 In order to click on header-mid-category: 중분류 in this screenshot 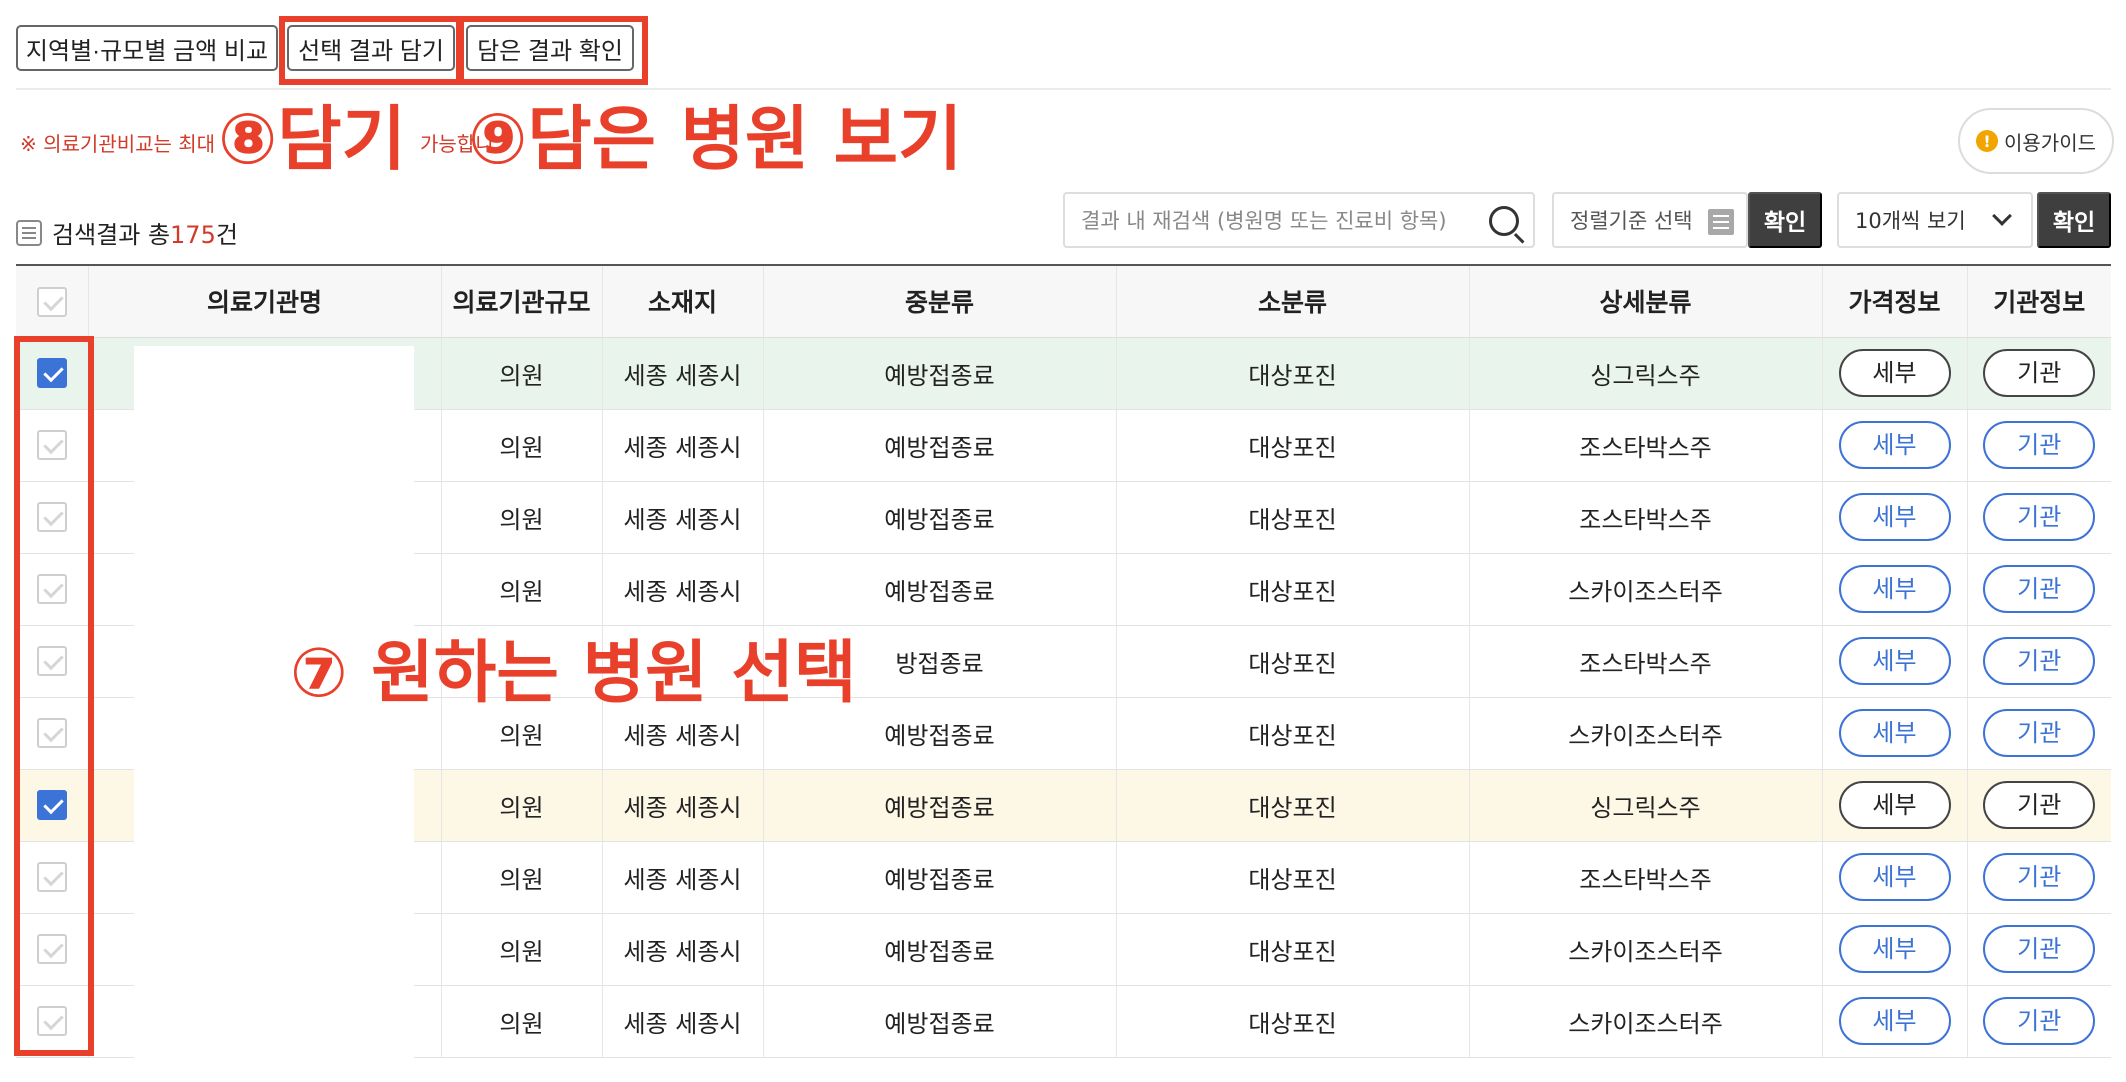, I will do `click(940, 301)`.